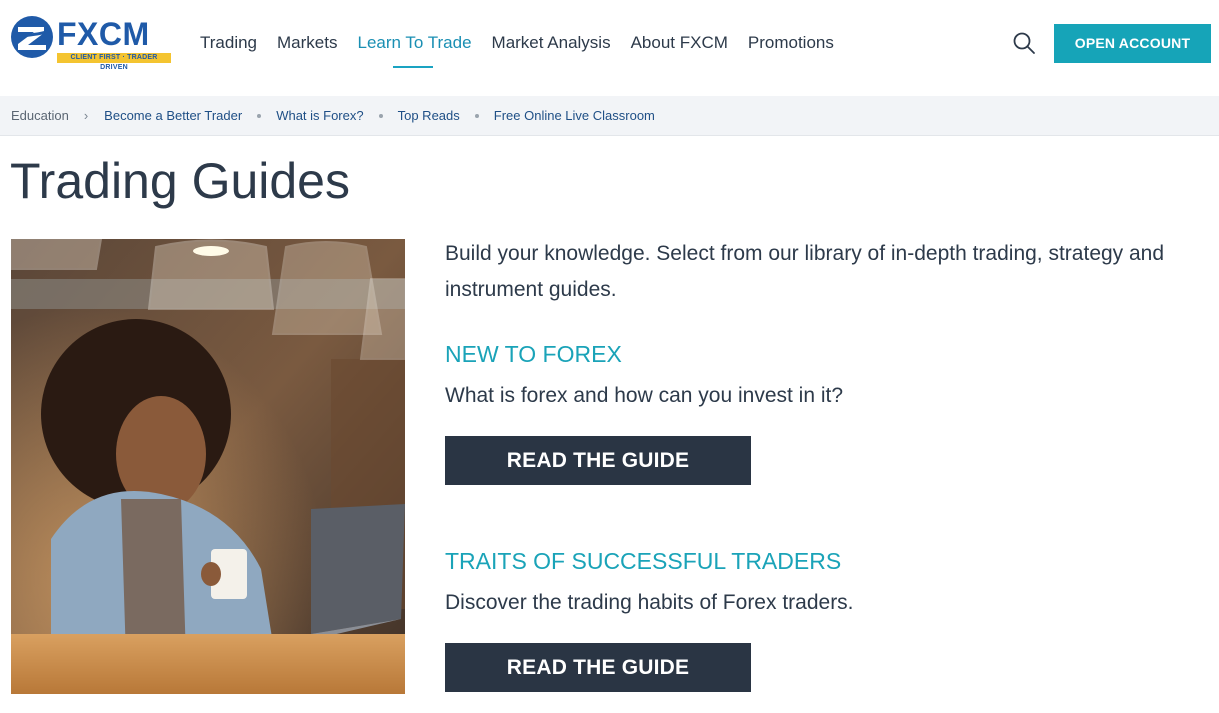 The height and width of the screenshot is (713, 1219). What do you see at coordinates (414, 42) in the screenshot?
I see `nav-item-label: Learn To Trade` at bounding box center [414, 42].